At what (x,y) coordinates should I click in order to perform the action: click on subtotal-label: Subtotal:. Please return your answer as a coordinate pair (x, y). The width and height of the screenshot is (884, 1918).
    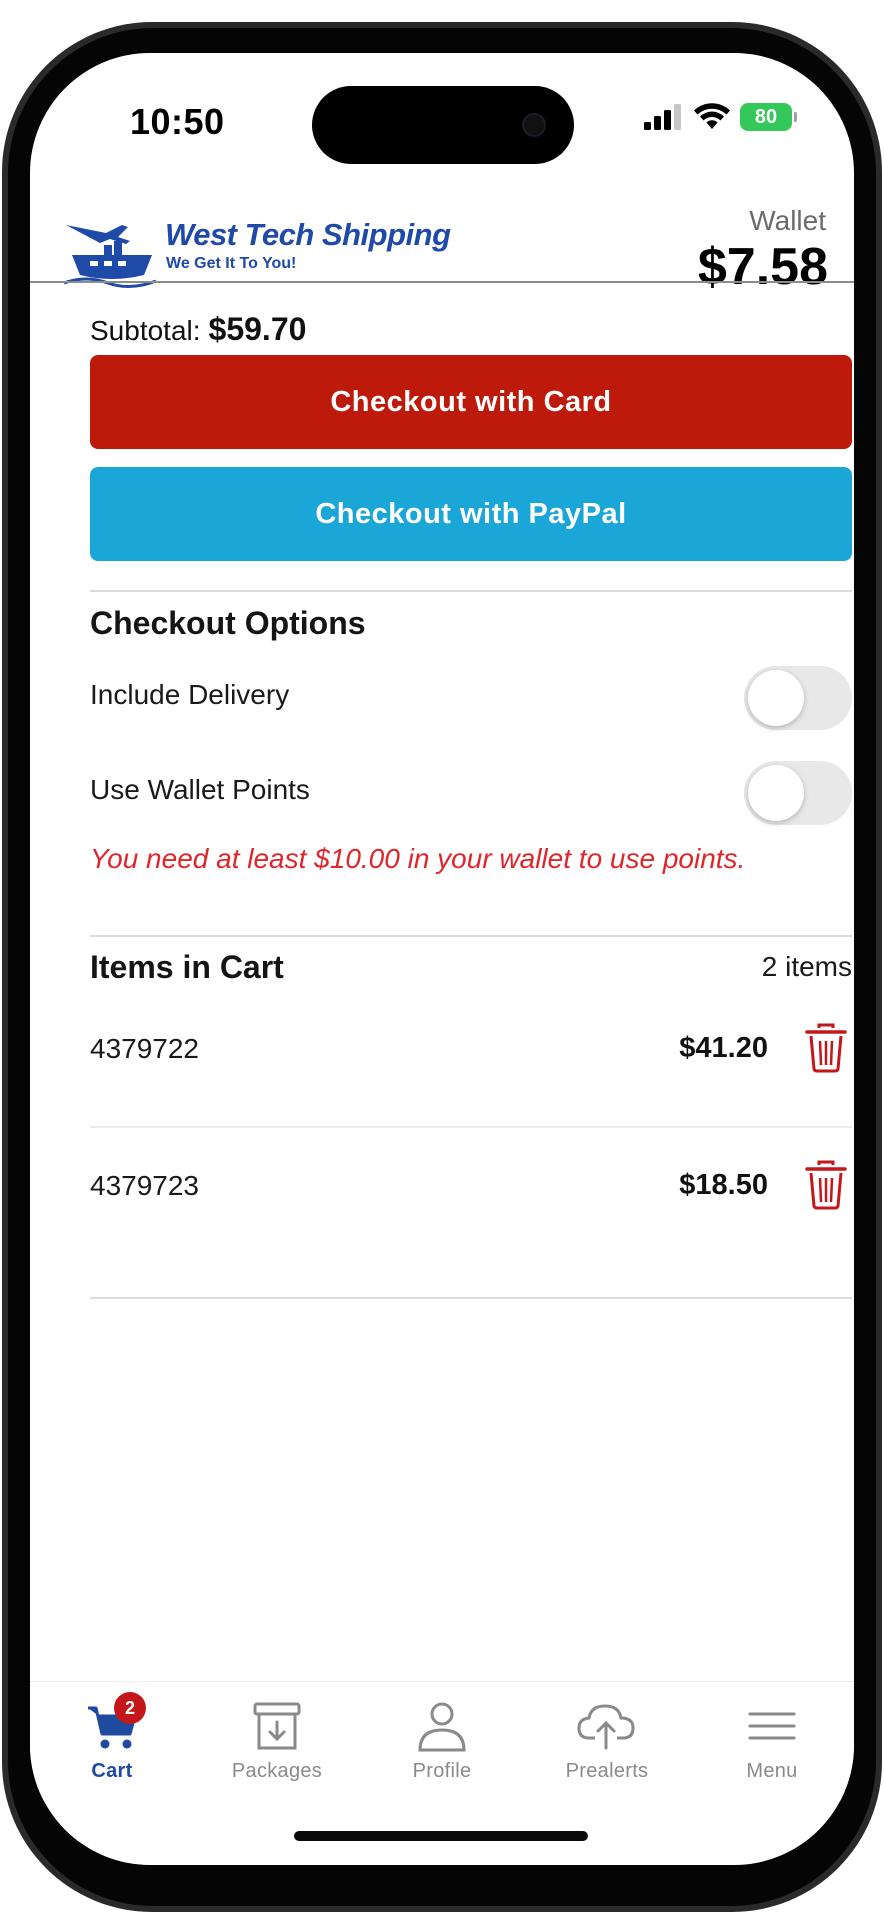
    Looking at the image, I should click on (145, 330).